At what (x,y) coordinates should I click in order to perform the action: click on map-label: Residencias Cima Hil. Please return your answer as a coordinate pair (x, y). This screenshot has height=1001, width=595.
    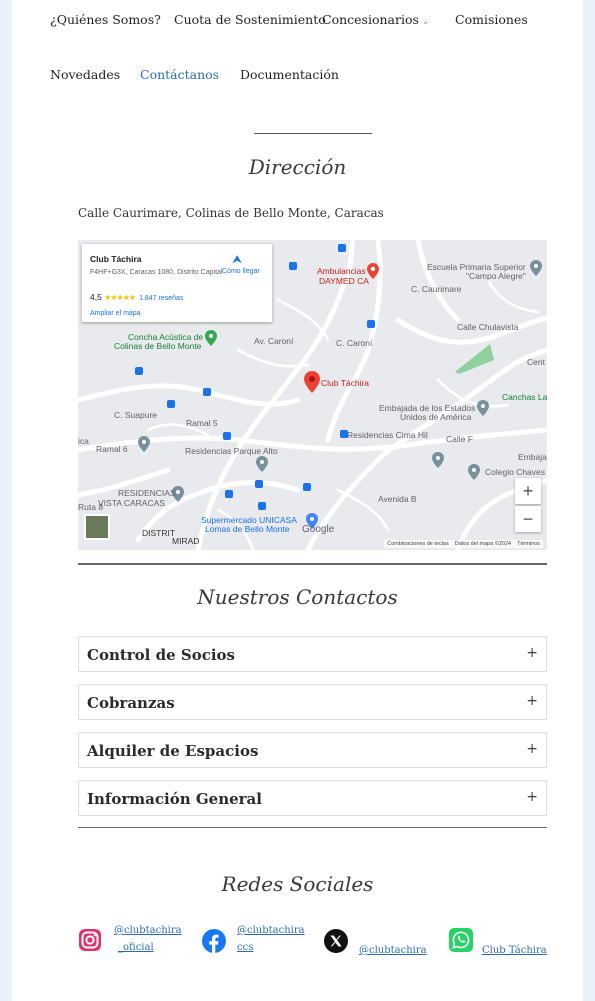
    Looking at the image, I should click on (387, 435).